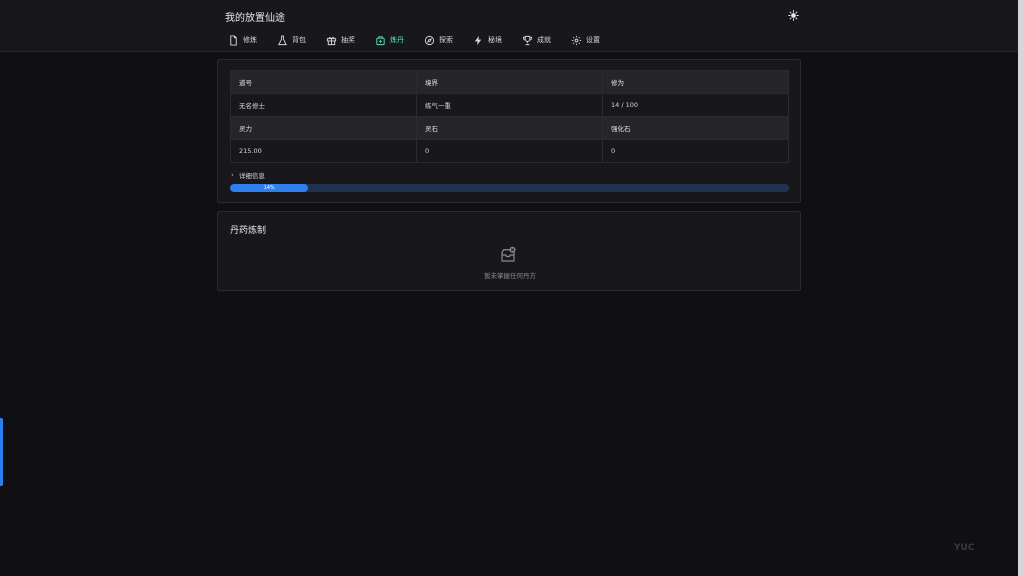 This screenshot has height=576, width=1024. I want to click on details-label: 详细信息, so click(251, 176).